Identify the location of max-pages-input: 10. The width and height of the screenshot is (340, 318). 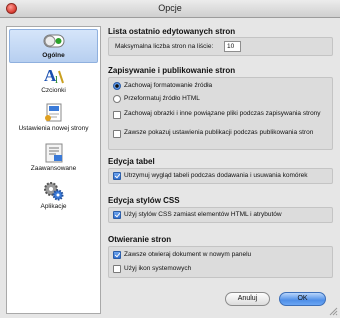
(232, 46).